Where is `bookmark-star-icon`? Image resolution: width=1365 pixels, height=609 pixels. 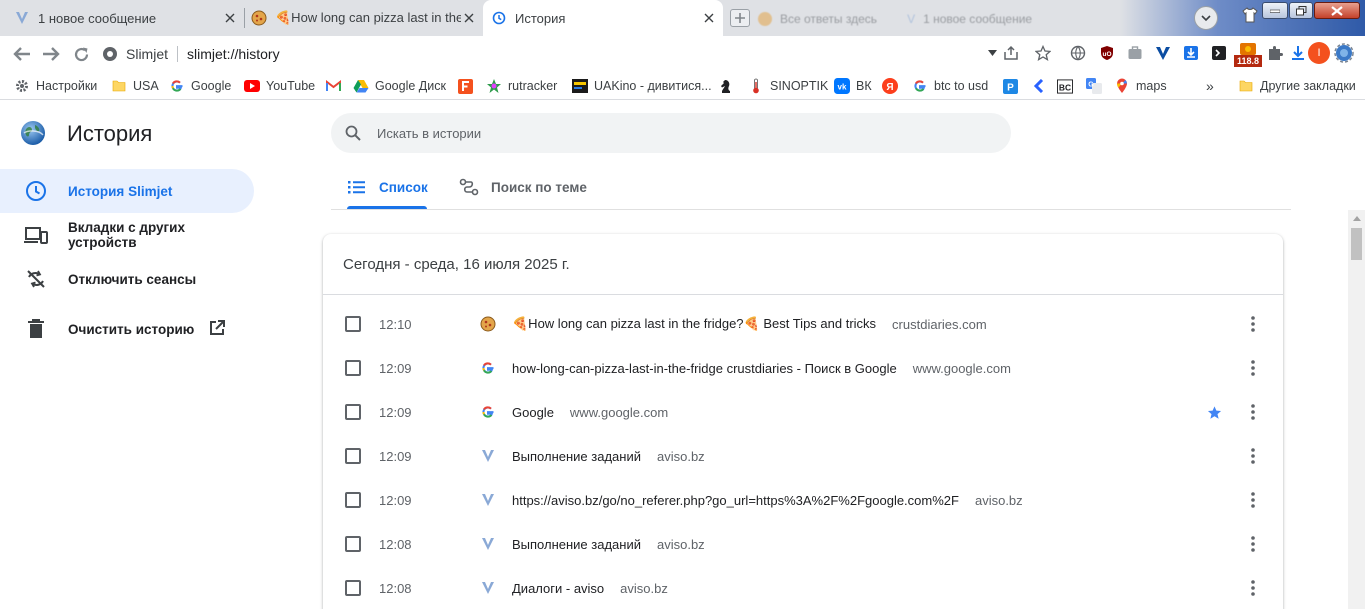
bookmark-star-icon is located at coordinates (1043, 53).